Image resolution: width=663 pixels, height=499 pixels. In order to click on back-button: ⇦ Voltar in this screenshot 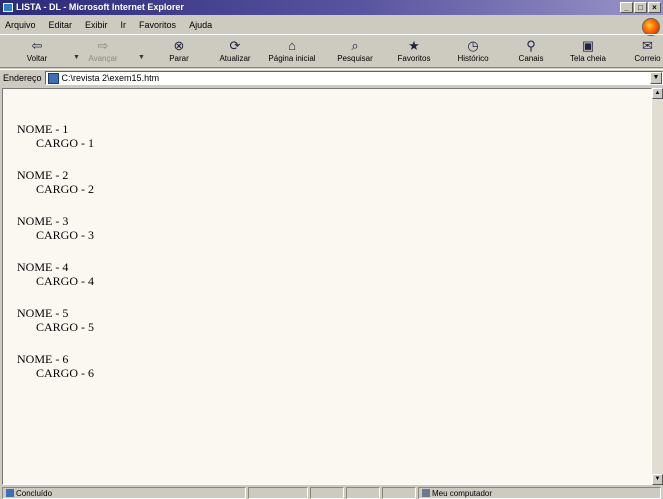, I will do `click(37, 52)`.